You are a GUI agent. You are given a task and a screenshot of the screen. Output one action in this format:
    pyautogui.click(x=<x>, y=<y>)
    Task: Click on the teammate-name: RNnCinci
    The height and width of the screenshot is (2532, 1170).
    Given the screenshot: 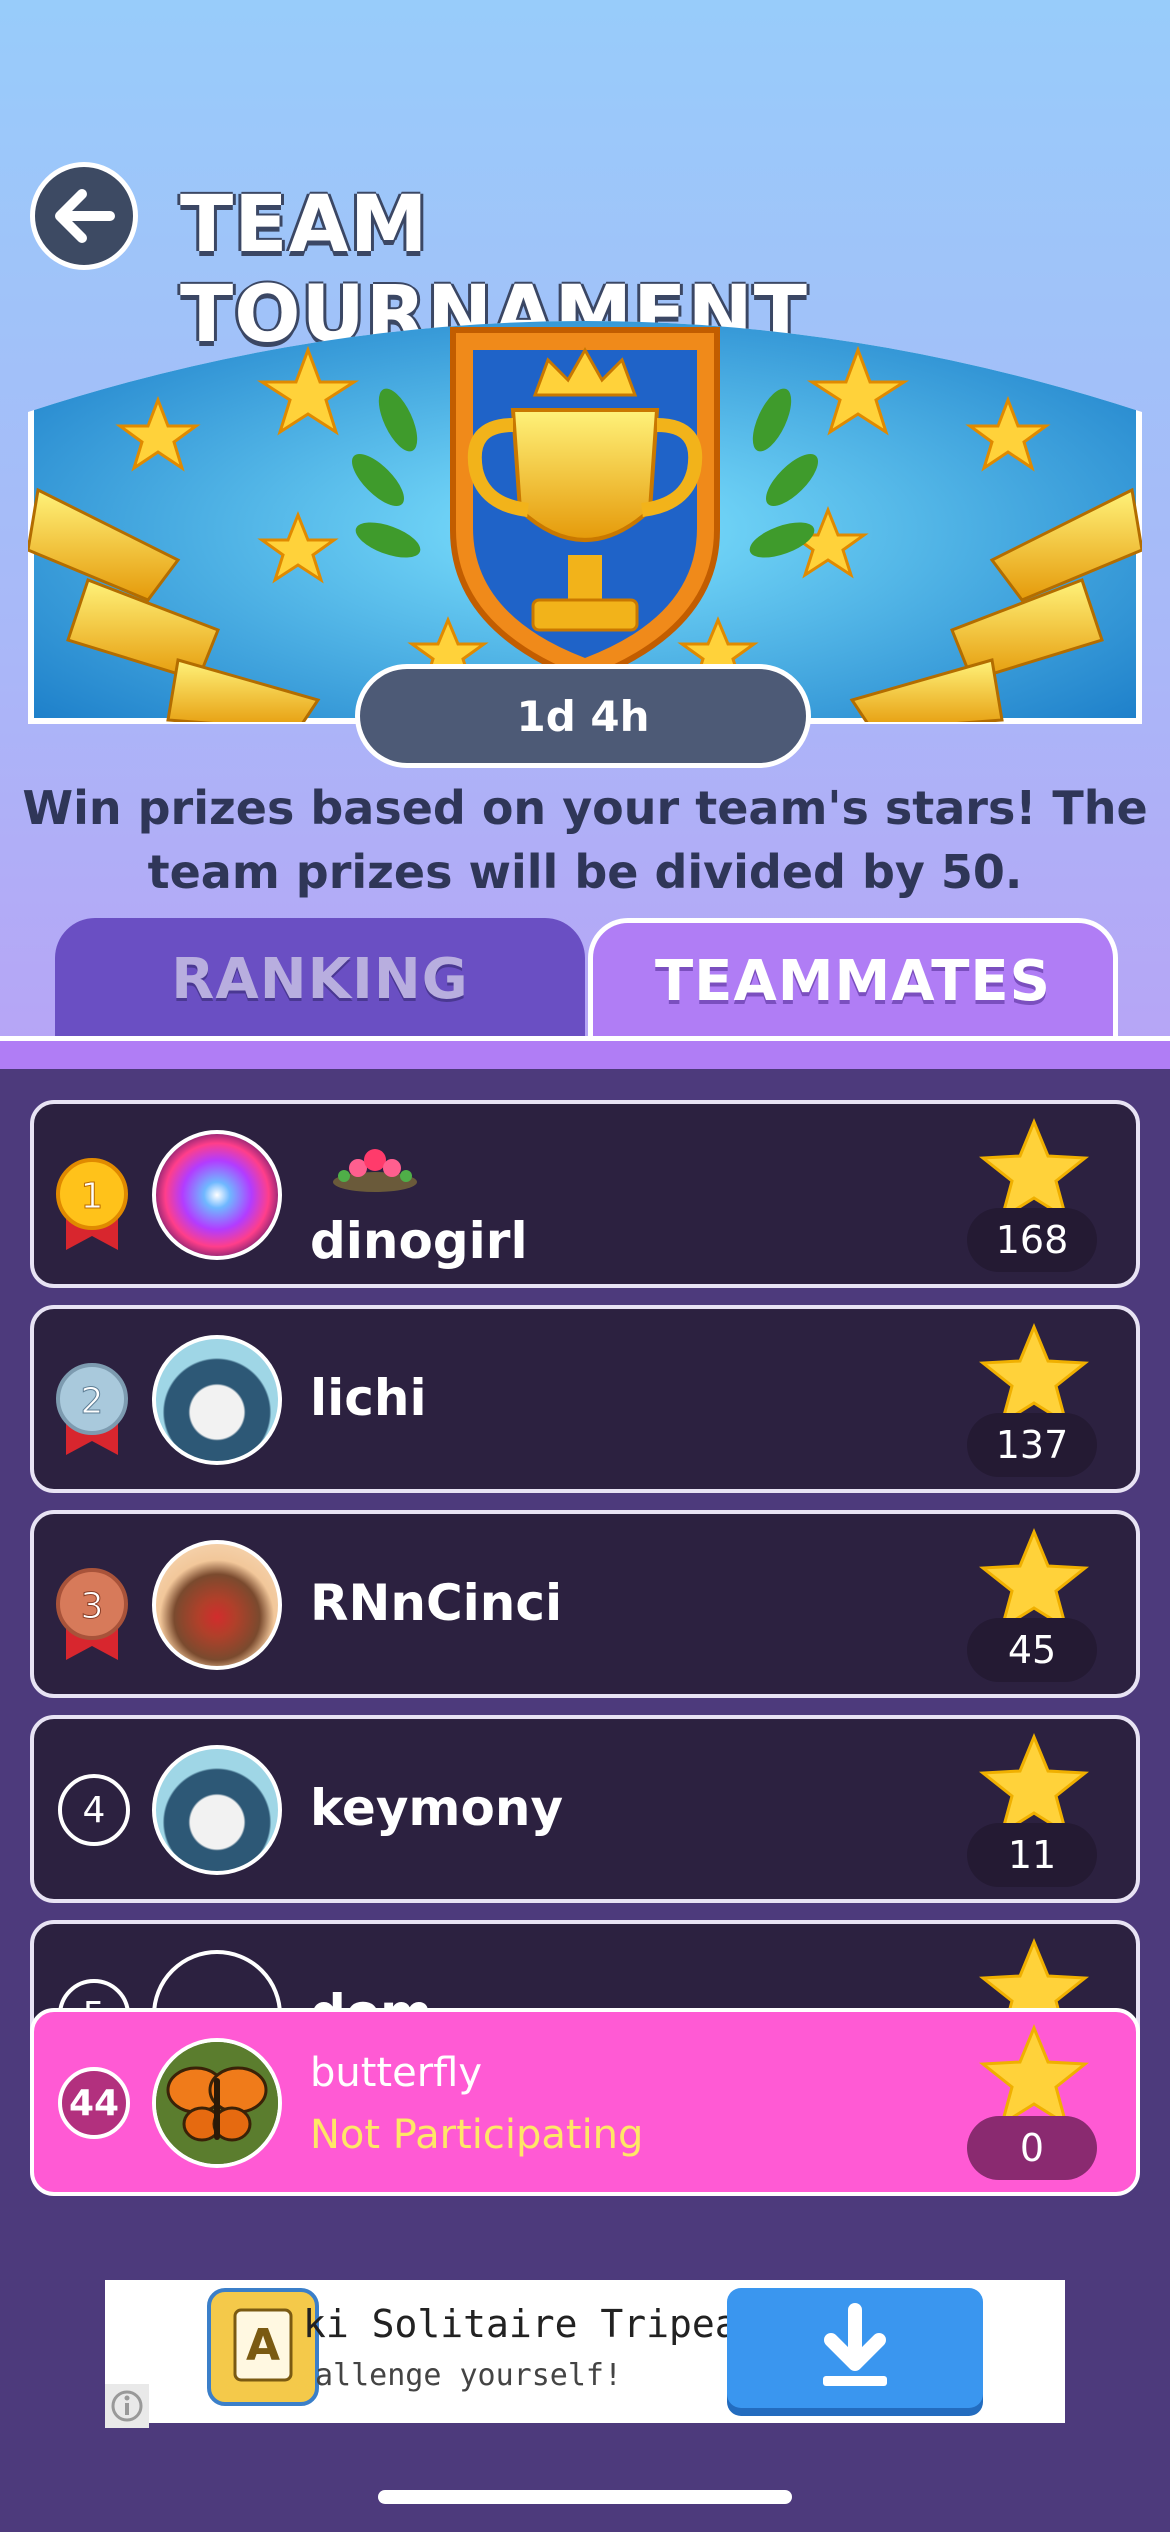 What is the action you would take?
    pyautogui.click(x=436, y=1603)
    